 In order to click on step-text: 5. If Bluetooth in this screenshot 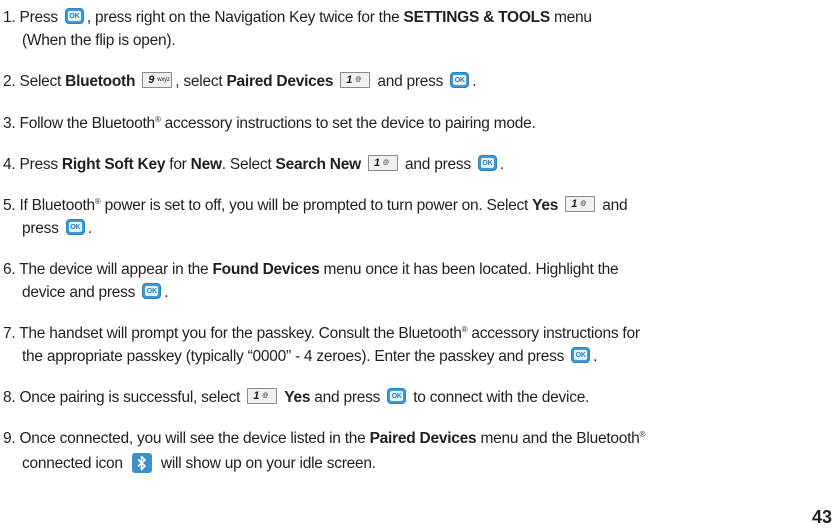, I will do `click(49, 205)`.